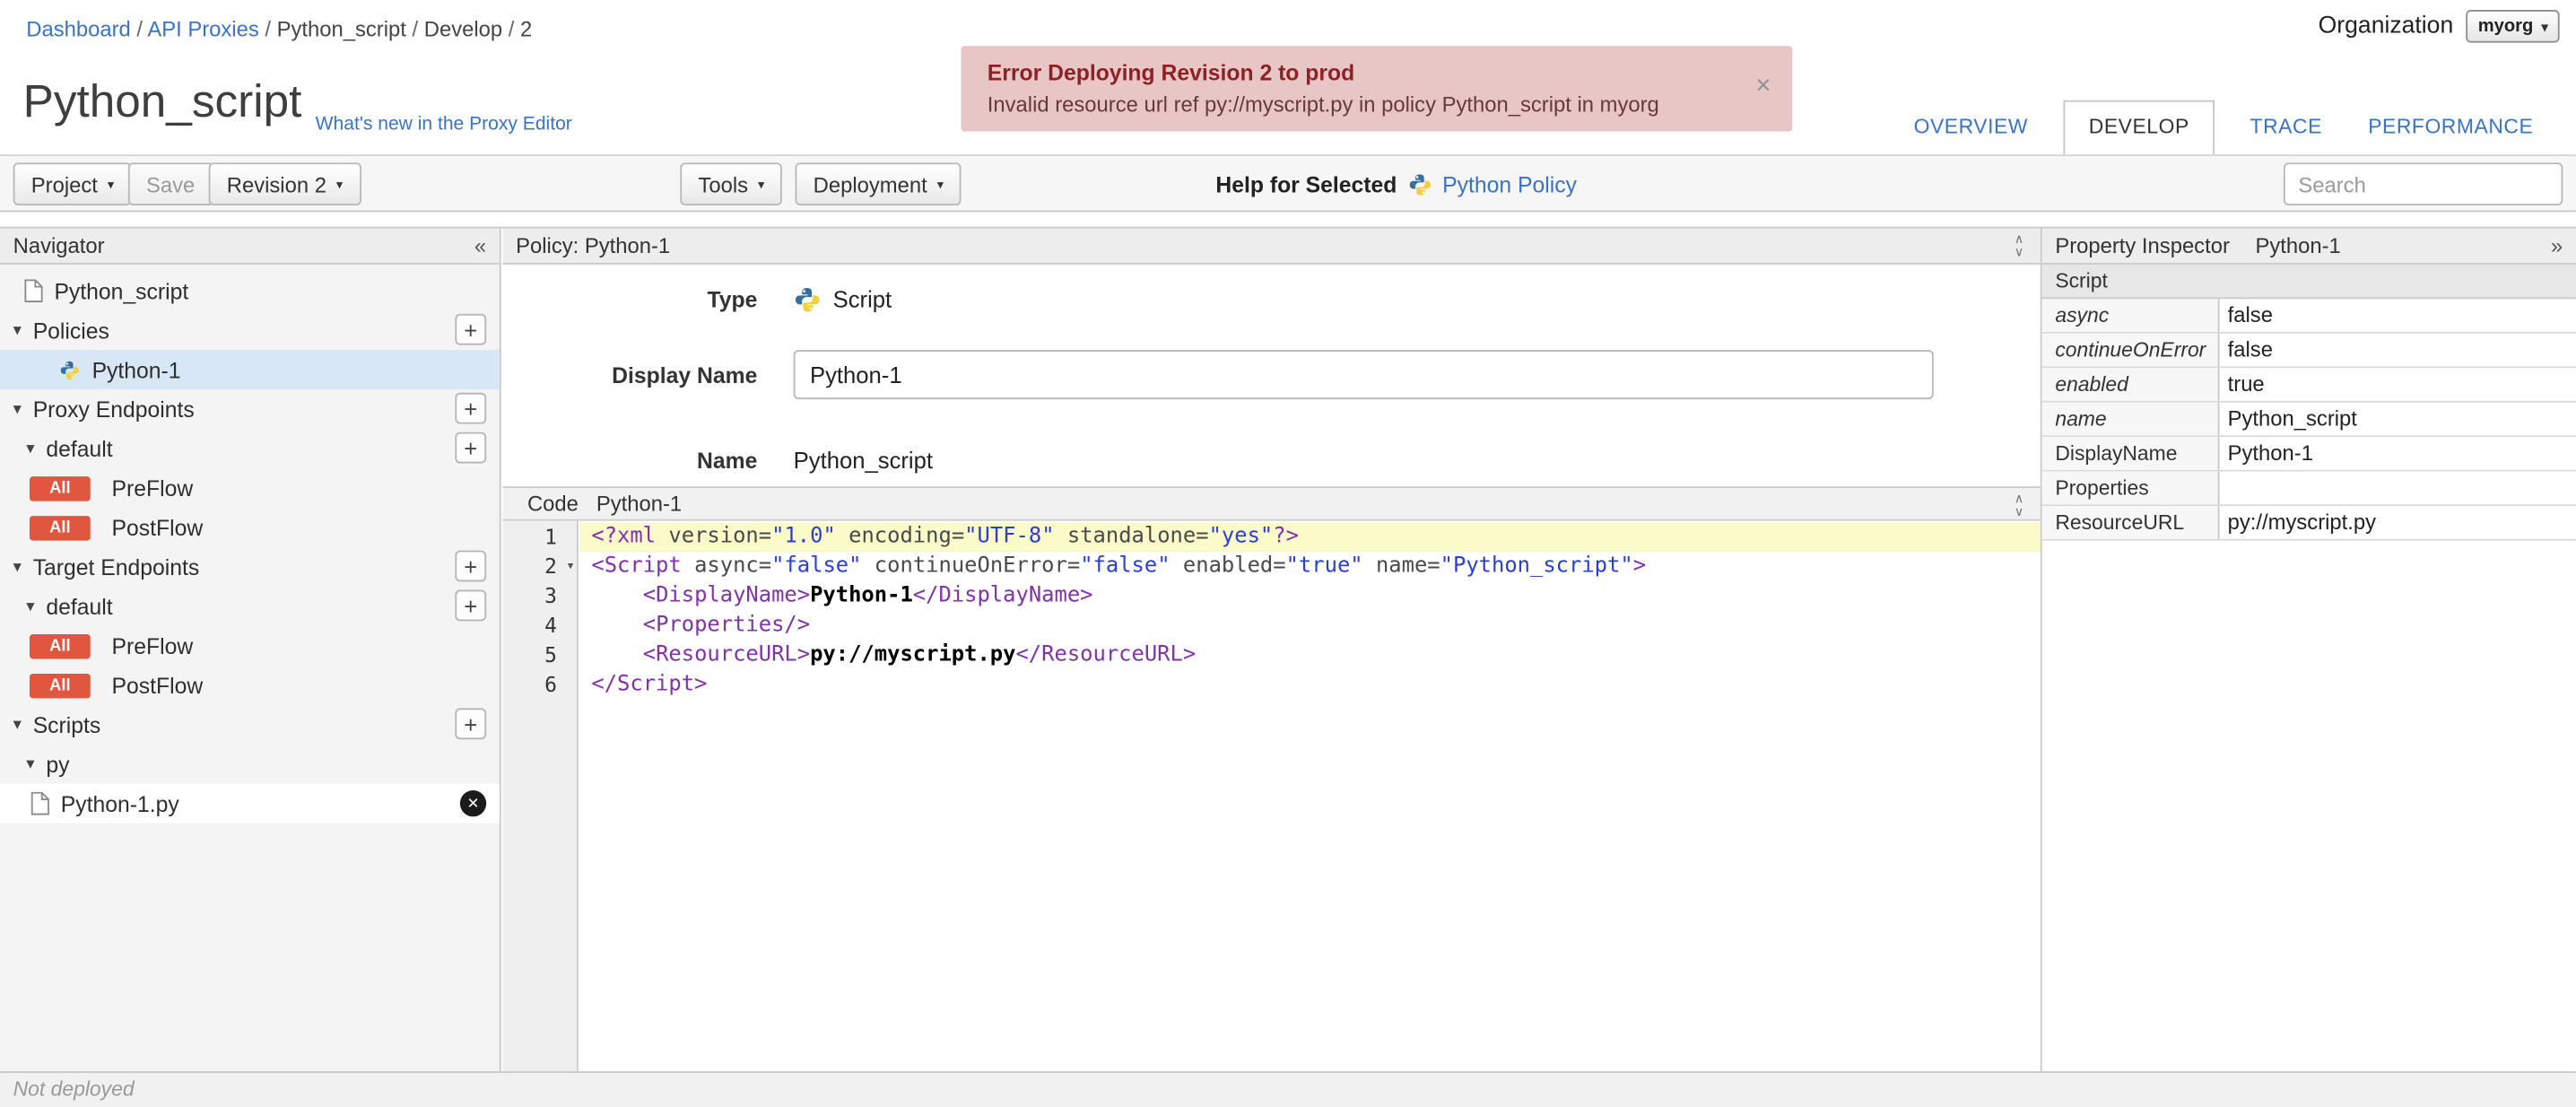  I want to click on policy-type-row: Type Script, so click(697, 298).